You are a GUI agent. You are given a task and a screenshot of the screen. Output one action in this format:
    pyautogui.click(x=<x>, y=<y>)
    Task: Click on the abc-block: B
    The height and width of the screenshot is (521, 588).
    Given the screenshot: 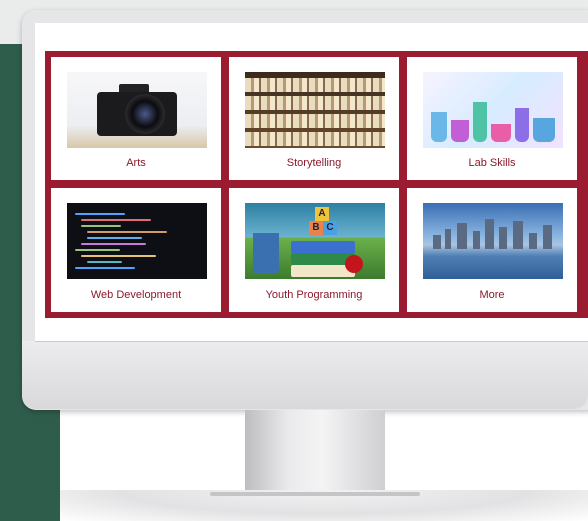 What is the action you would take?
    pyautogui.click(x=316, y=228)
    